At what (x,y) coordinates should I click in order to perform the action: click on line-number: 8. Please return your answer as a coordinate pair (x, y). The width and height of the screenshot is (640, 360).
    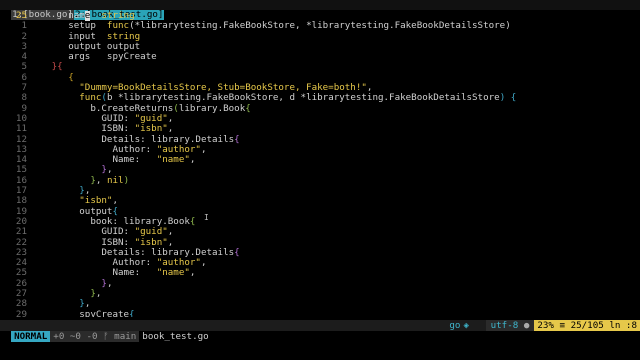
    Looking at the image, I should click on (24, 98).